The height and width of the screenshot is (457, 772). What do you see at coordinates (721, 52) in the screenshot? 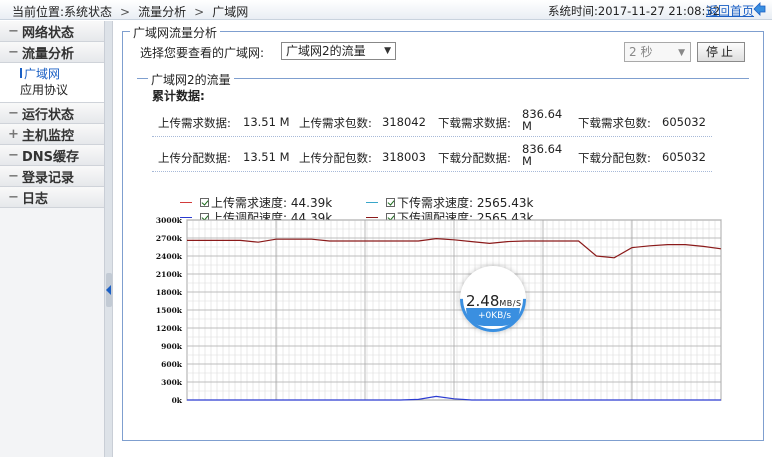
I see `stop-button: 停止` at bounding box center [721, 52].